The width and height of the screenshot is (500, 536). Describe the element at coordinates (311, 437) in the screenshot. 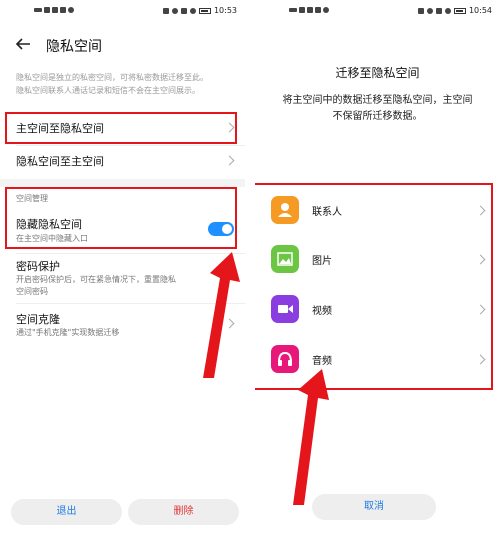

I see `right-arrow` at that location.